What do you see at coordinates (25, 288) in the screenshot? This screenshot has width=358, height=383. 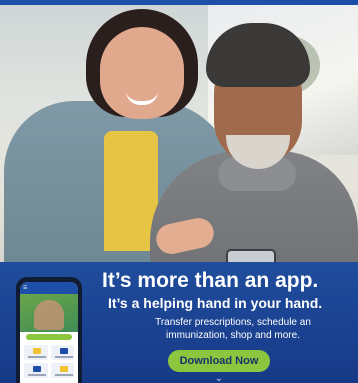 I see `hamburger-menu-icon: ☰` at bounding box center [25, 288].